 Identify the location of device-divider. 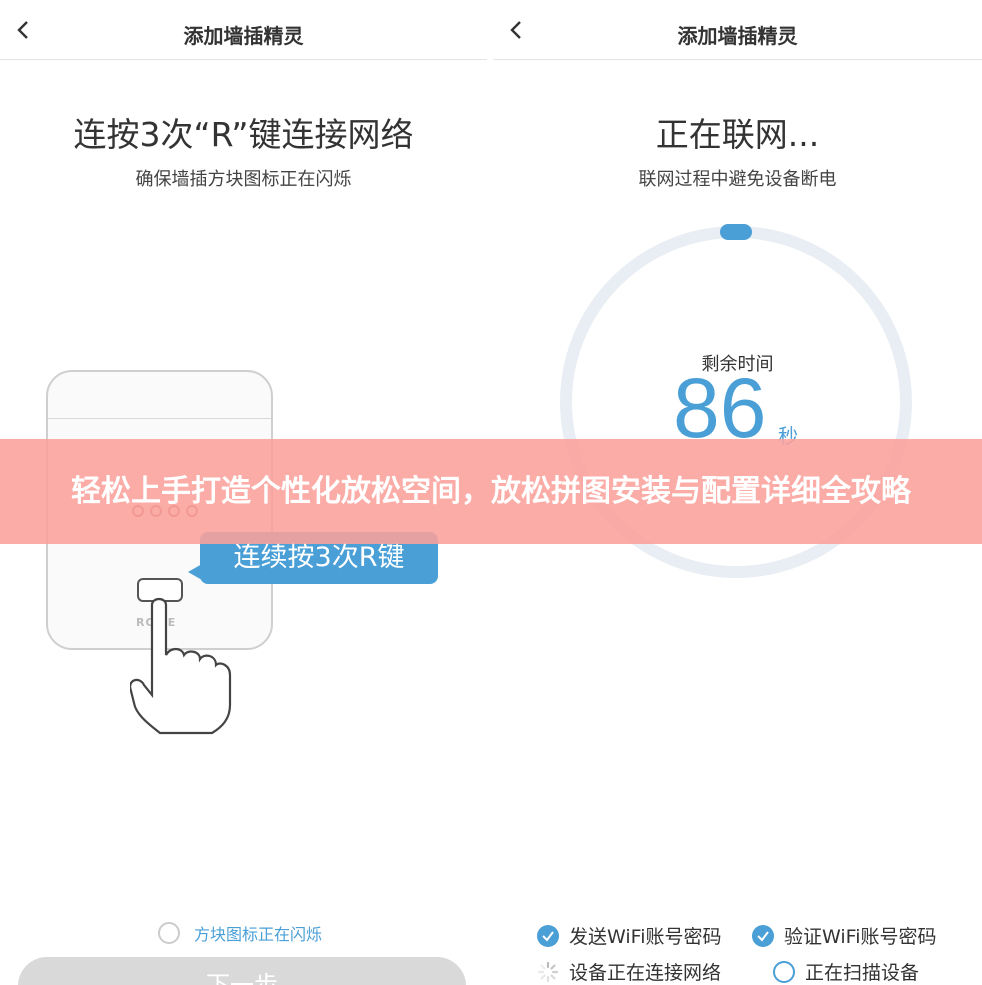
(159, 418).